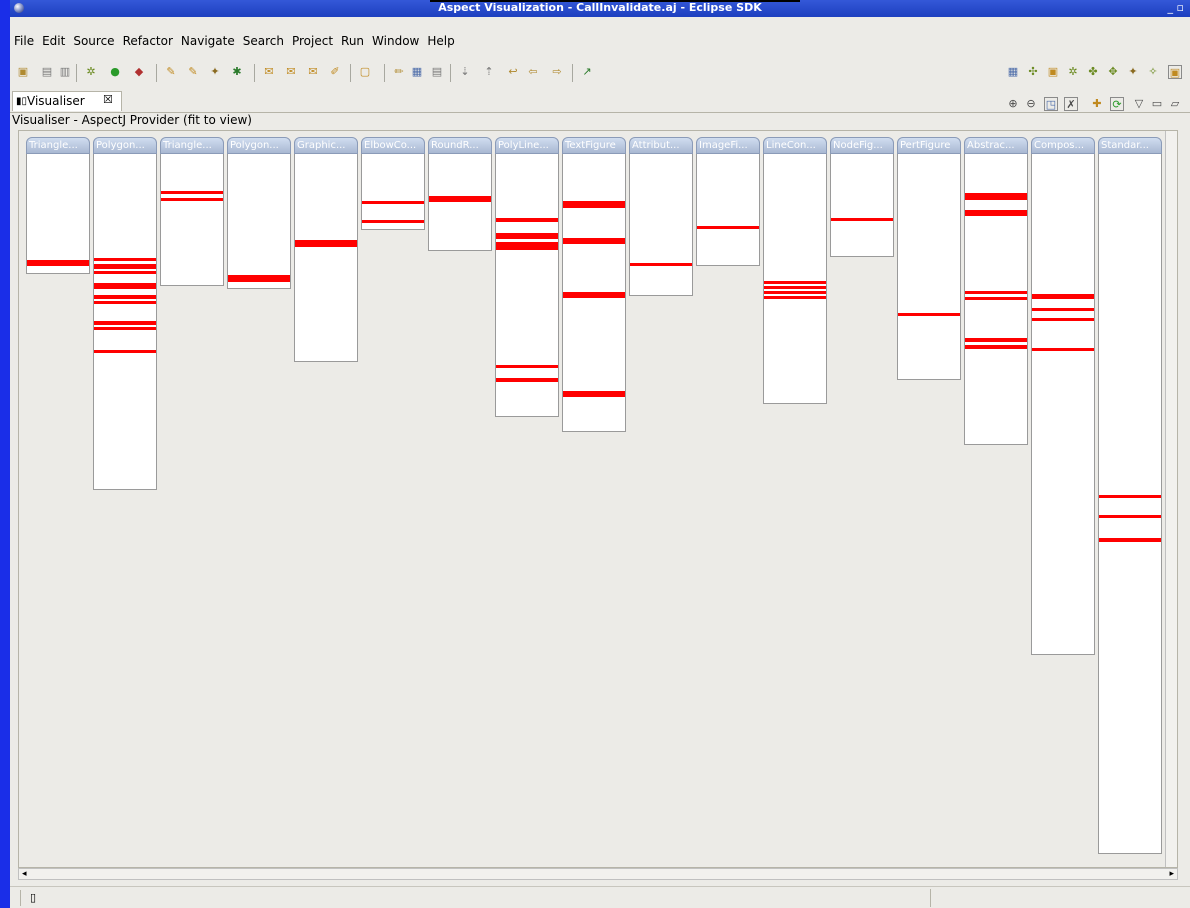  Describe the element at coordinates (437, 72) in the screenshot. I see `show-whitespace-icon: ▤` at that location.